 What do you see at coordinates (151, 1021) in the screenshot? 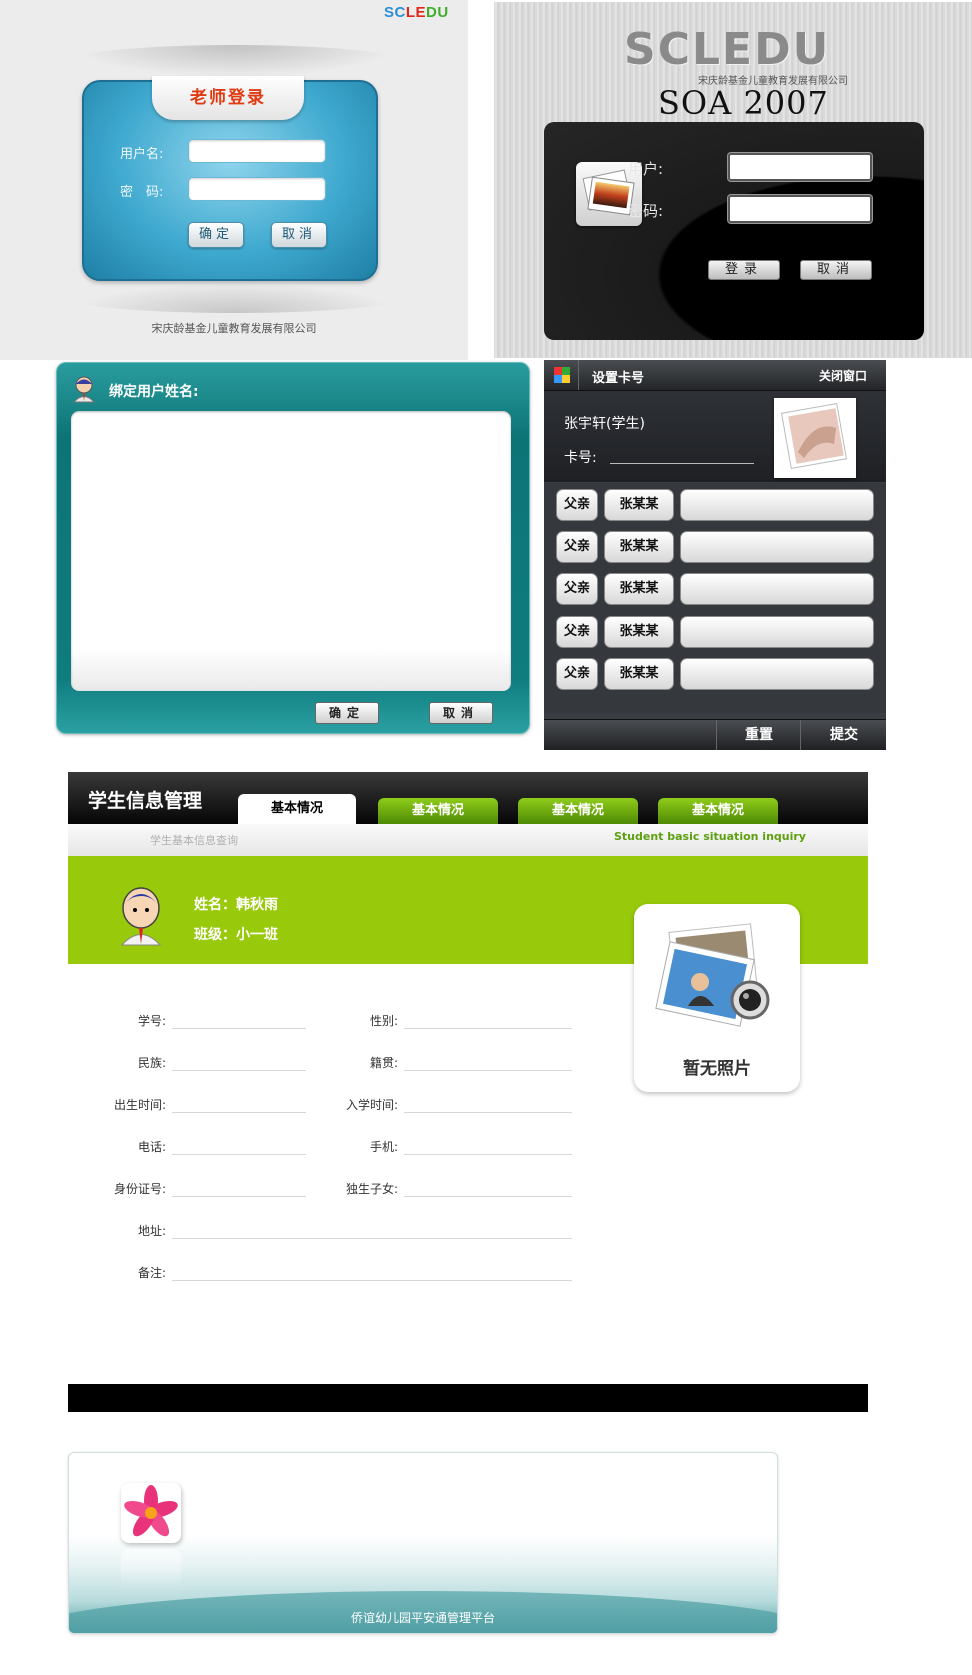
I see `field-label: 学号:` at bounding box center [151, 1021].